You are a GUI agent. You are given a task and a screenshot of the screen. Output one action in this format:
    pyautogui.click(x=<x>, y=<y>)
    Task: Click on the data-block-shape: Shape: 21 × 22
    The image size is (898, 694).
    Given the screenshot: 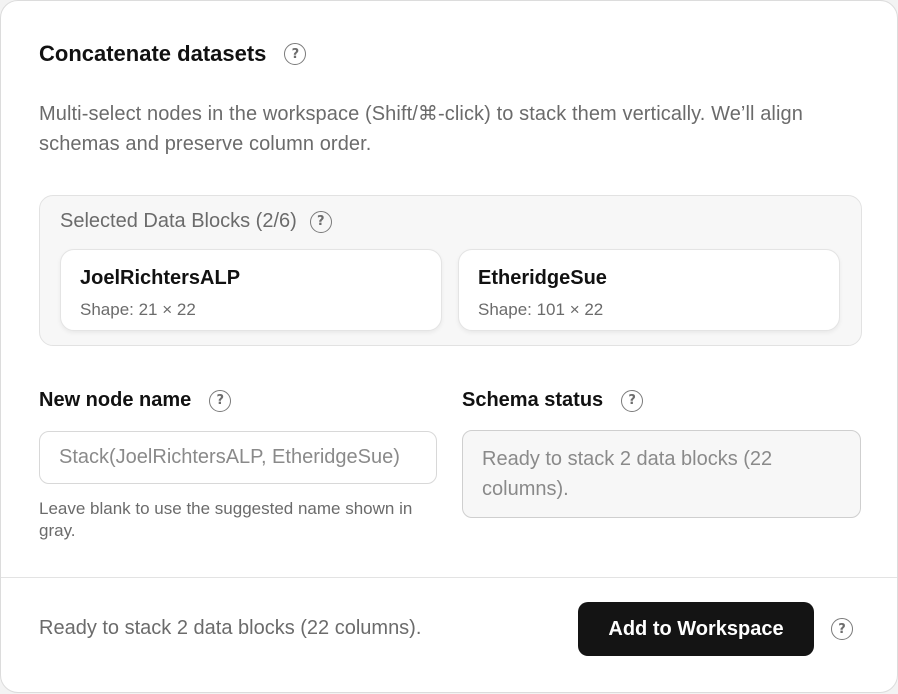 What is the action you would take?
    pyautogui.click(x=138, y=309)
    